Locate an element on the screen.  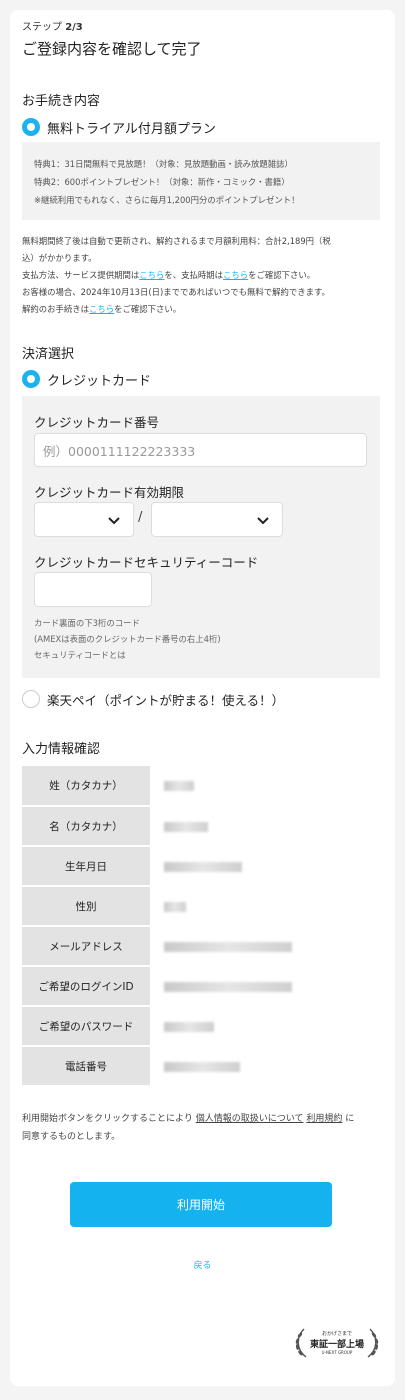
row-label: メールアドレス is located at coordinates (86, 946).